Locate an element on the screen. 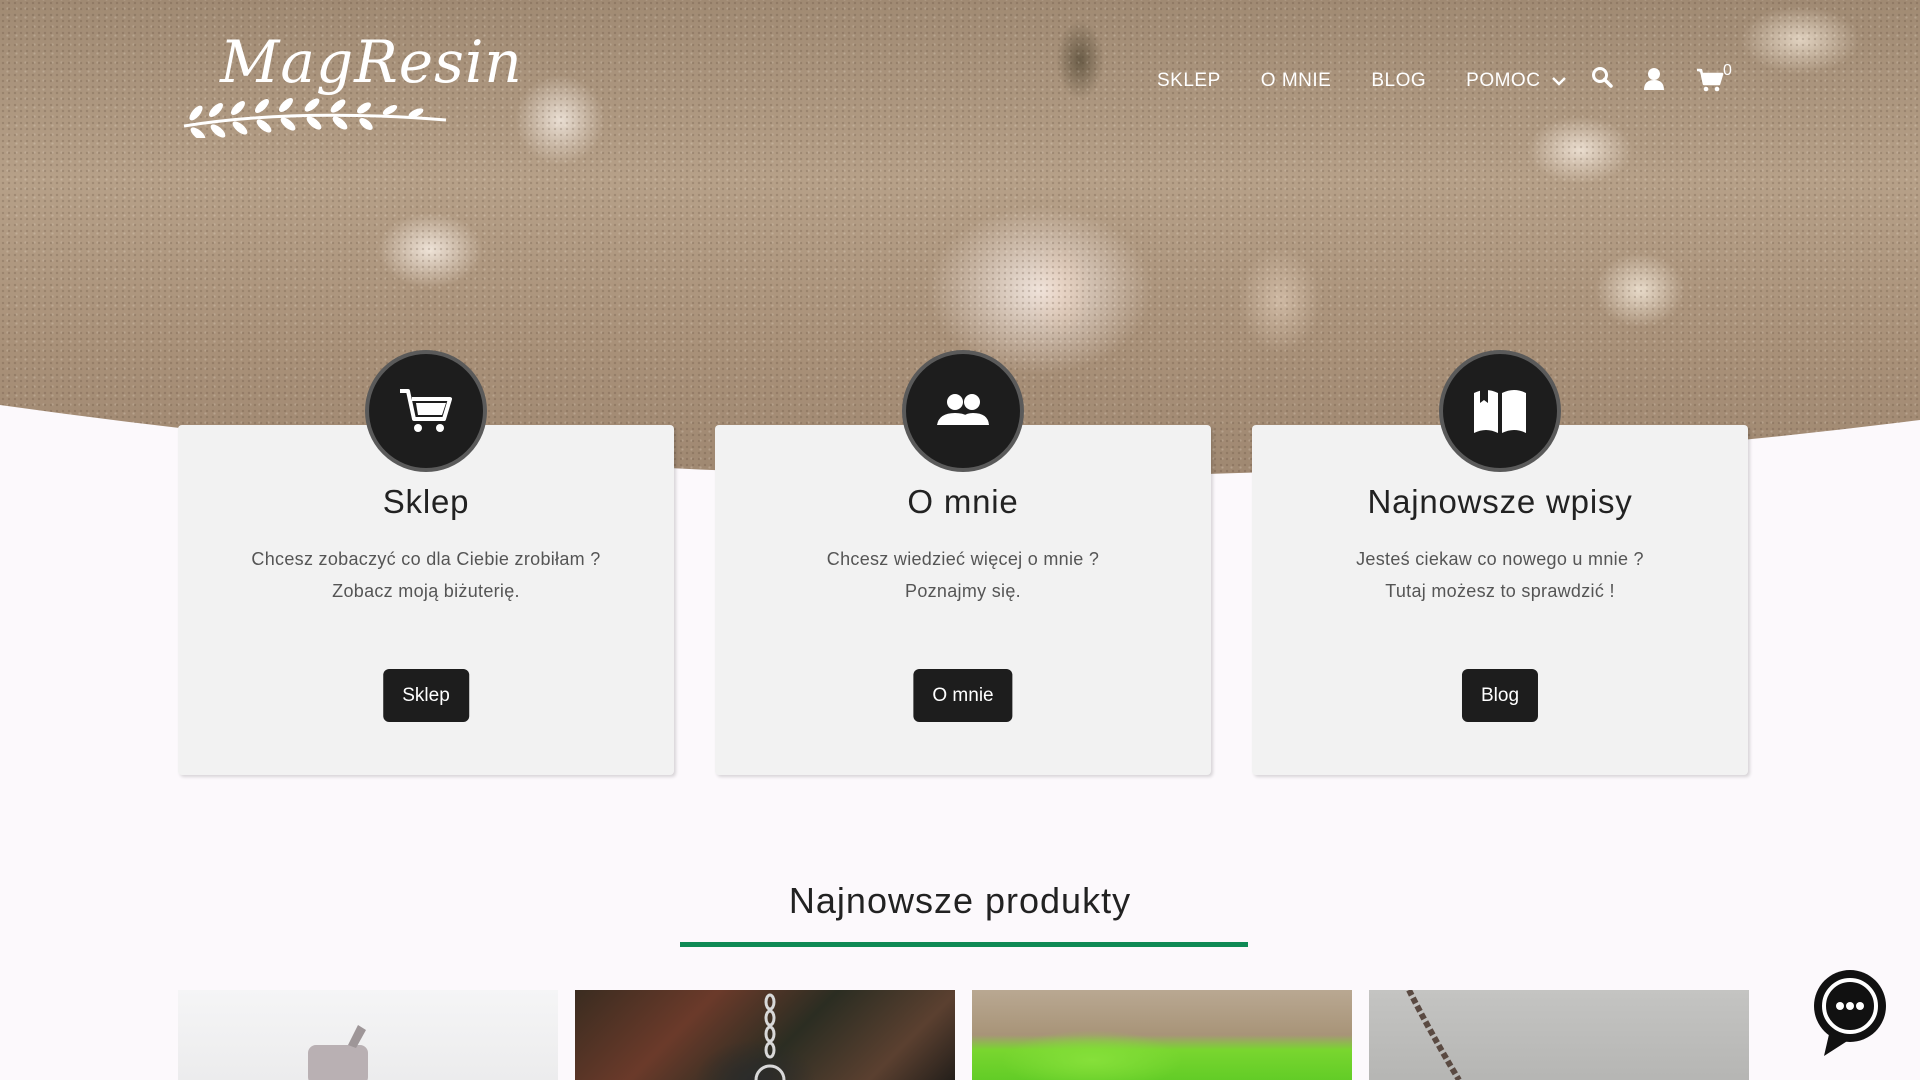 This screenshot has width=1920, height=1080. blog-button: Blog is located at coordinates (1500, 695).